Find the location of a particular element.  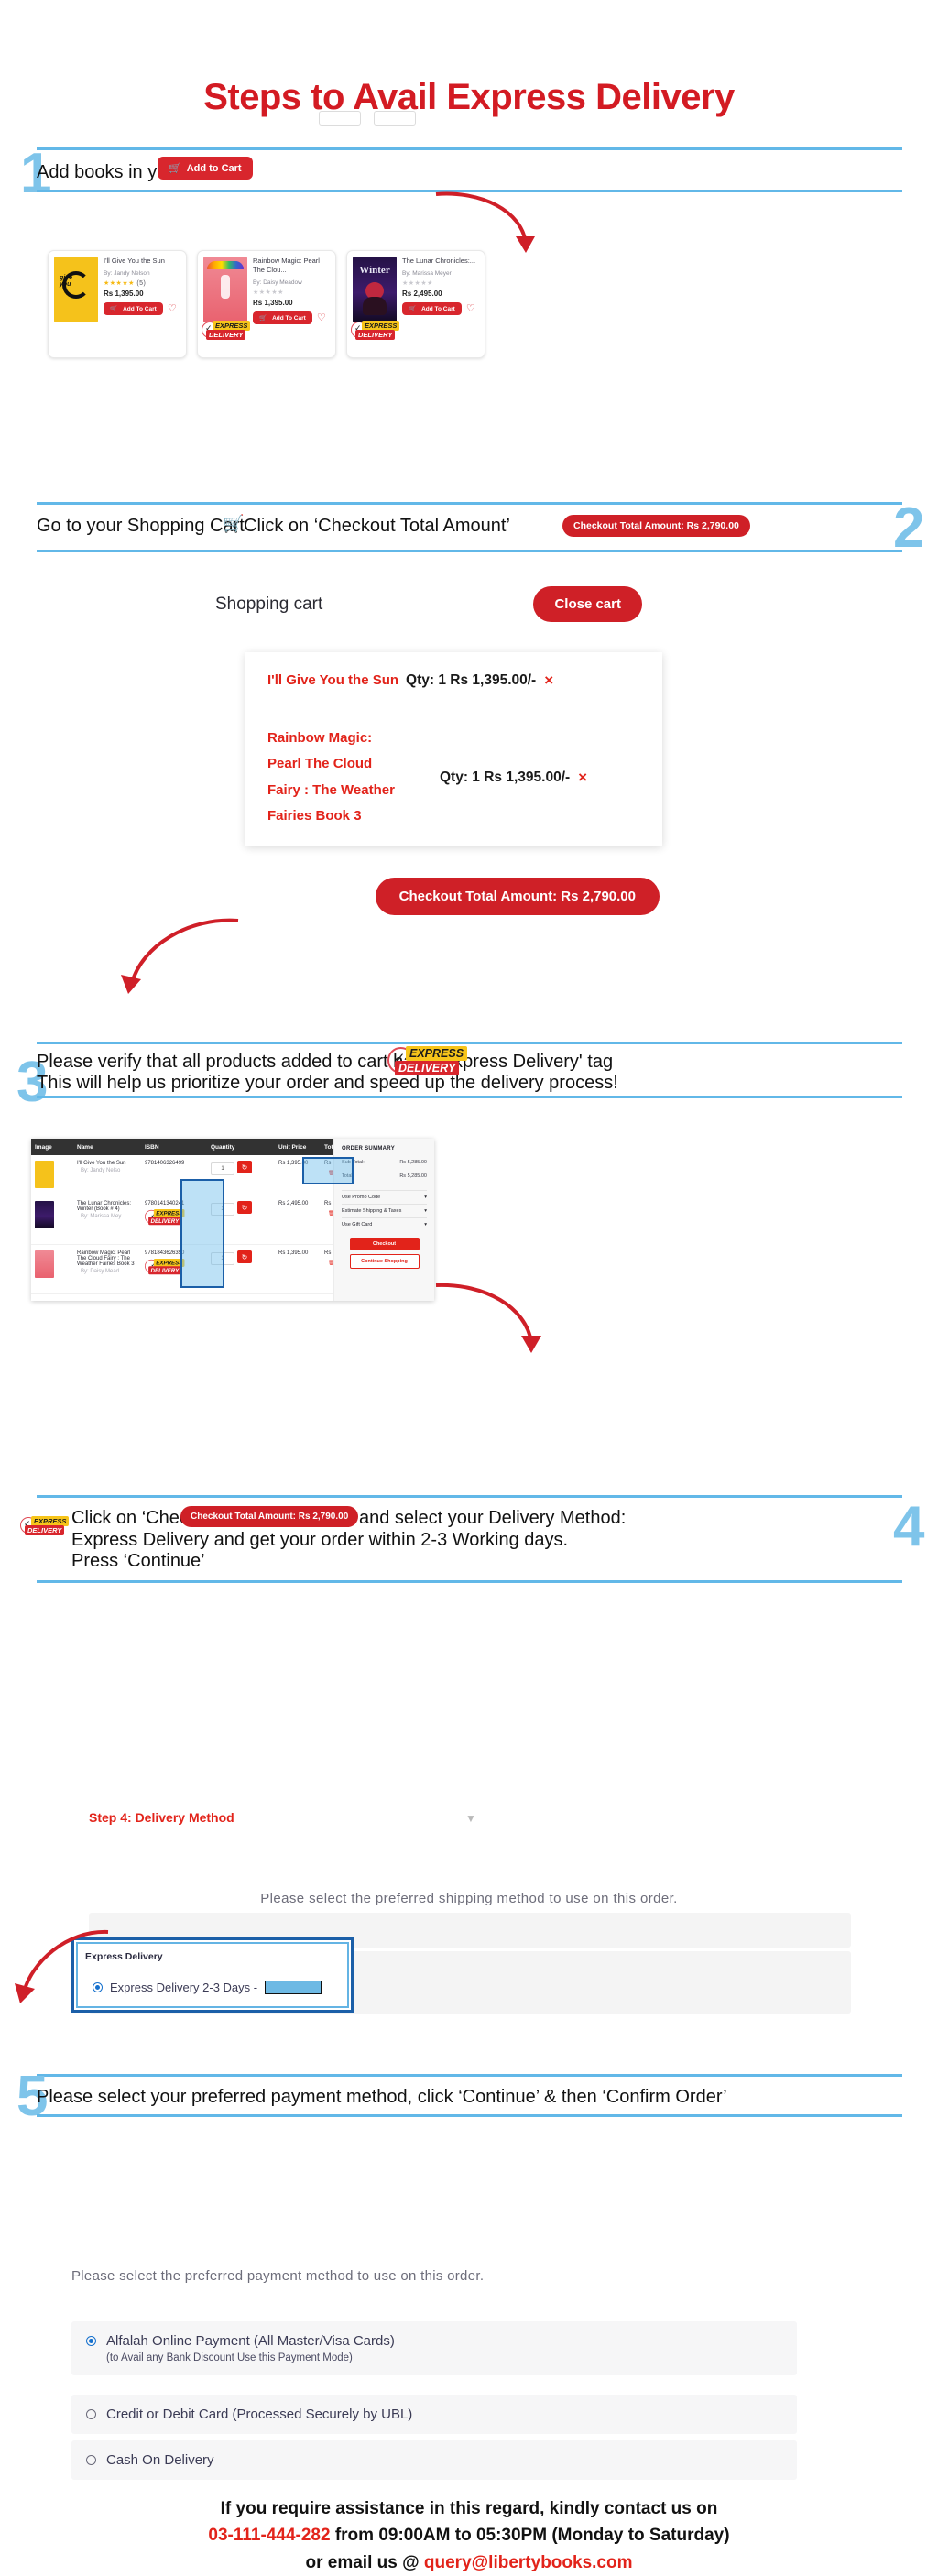

book-cover-image is located at coordinates (225, 290).